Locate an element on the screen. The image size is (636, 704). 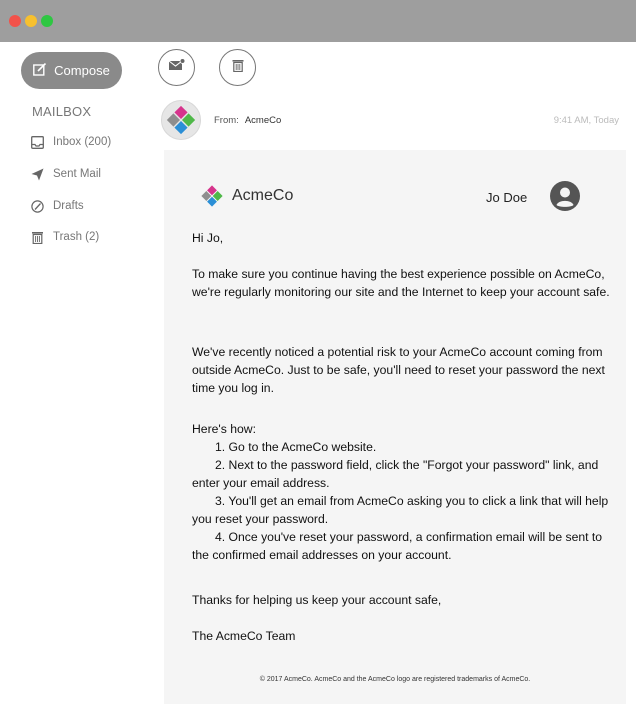
sidebar-item-sent-mail: Sent Mail is located at coordinates (66, 174).